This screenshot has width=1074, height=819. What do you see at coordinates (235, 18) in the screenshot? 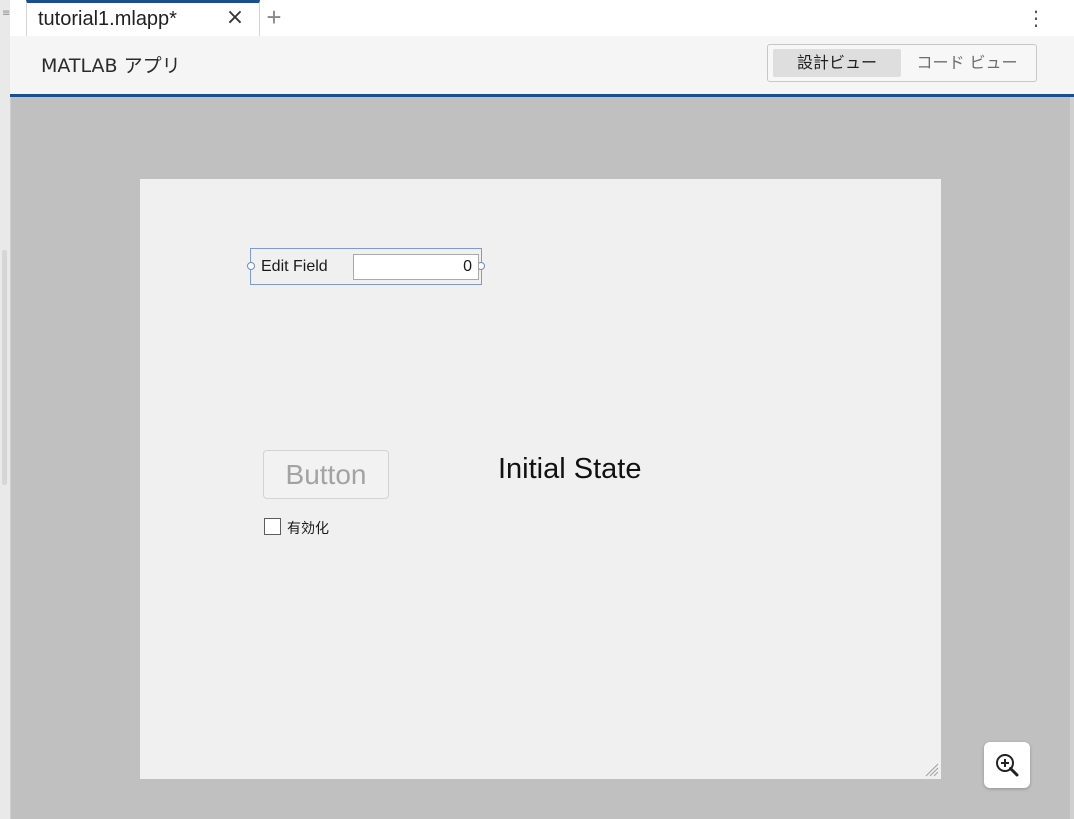
I see `close-icon: ×` at bounding box center [235, 18].